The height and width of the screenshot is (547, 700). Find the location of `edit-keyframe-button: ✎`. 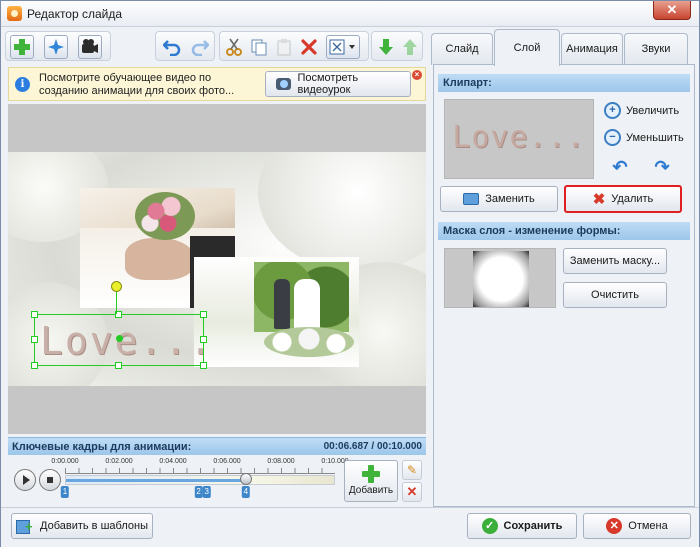

edit-keyframe-button: ✎ is located at coordinates (412, 470).